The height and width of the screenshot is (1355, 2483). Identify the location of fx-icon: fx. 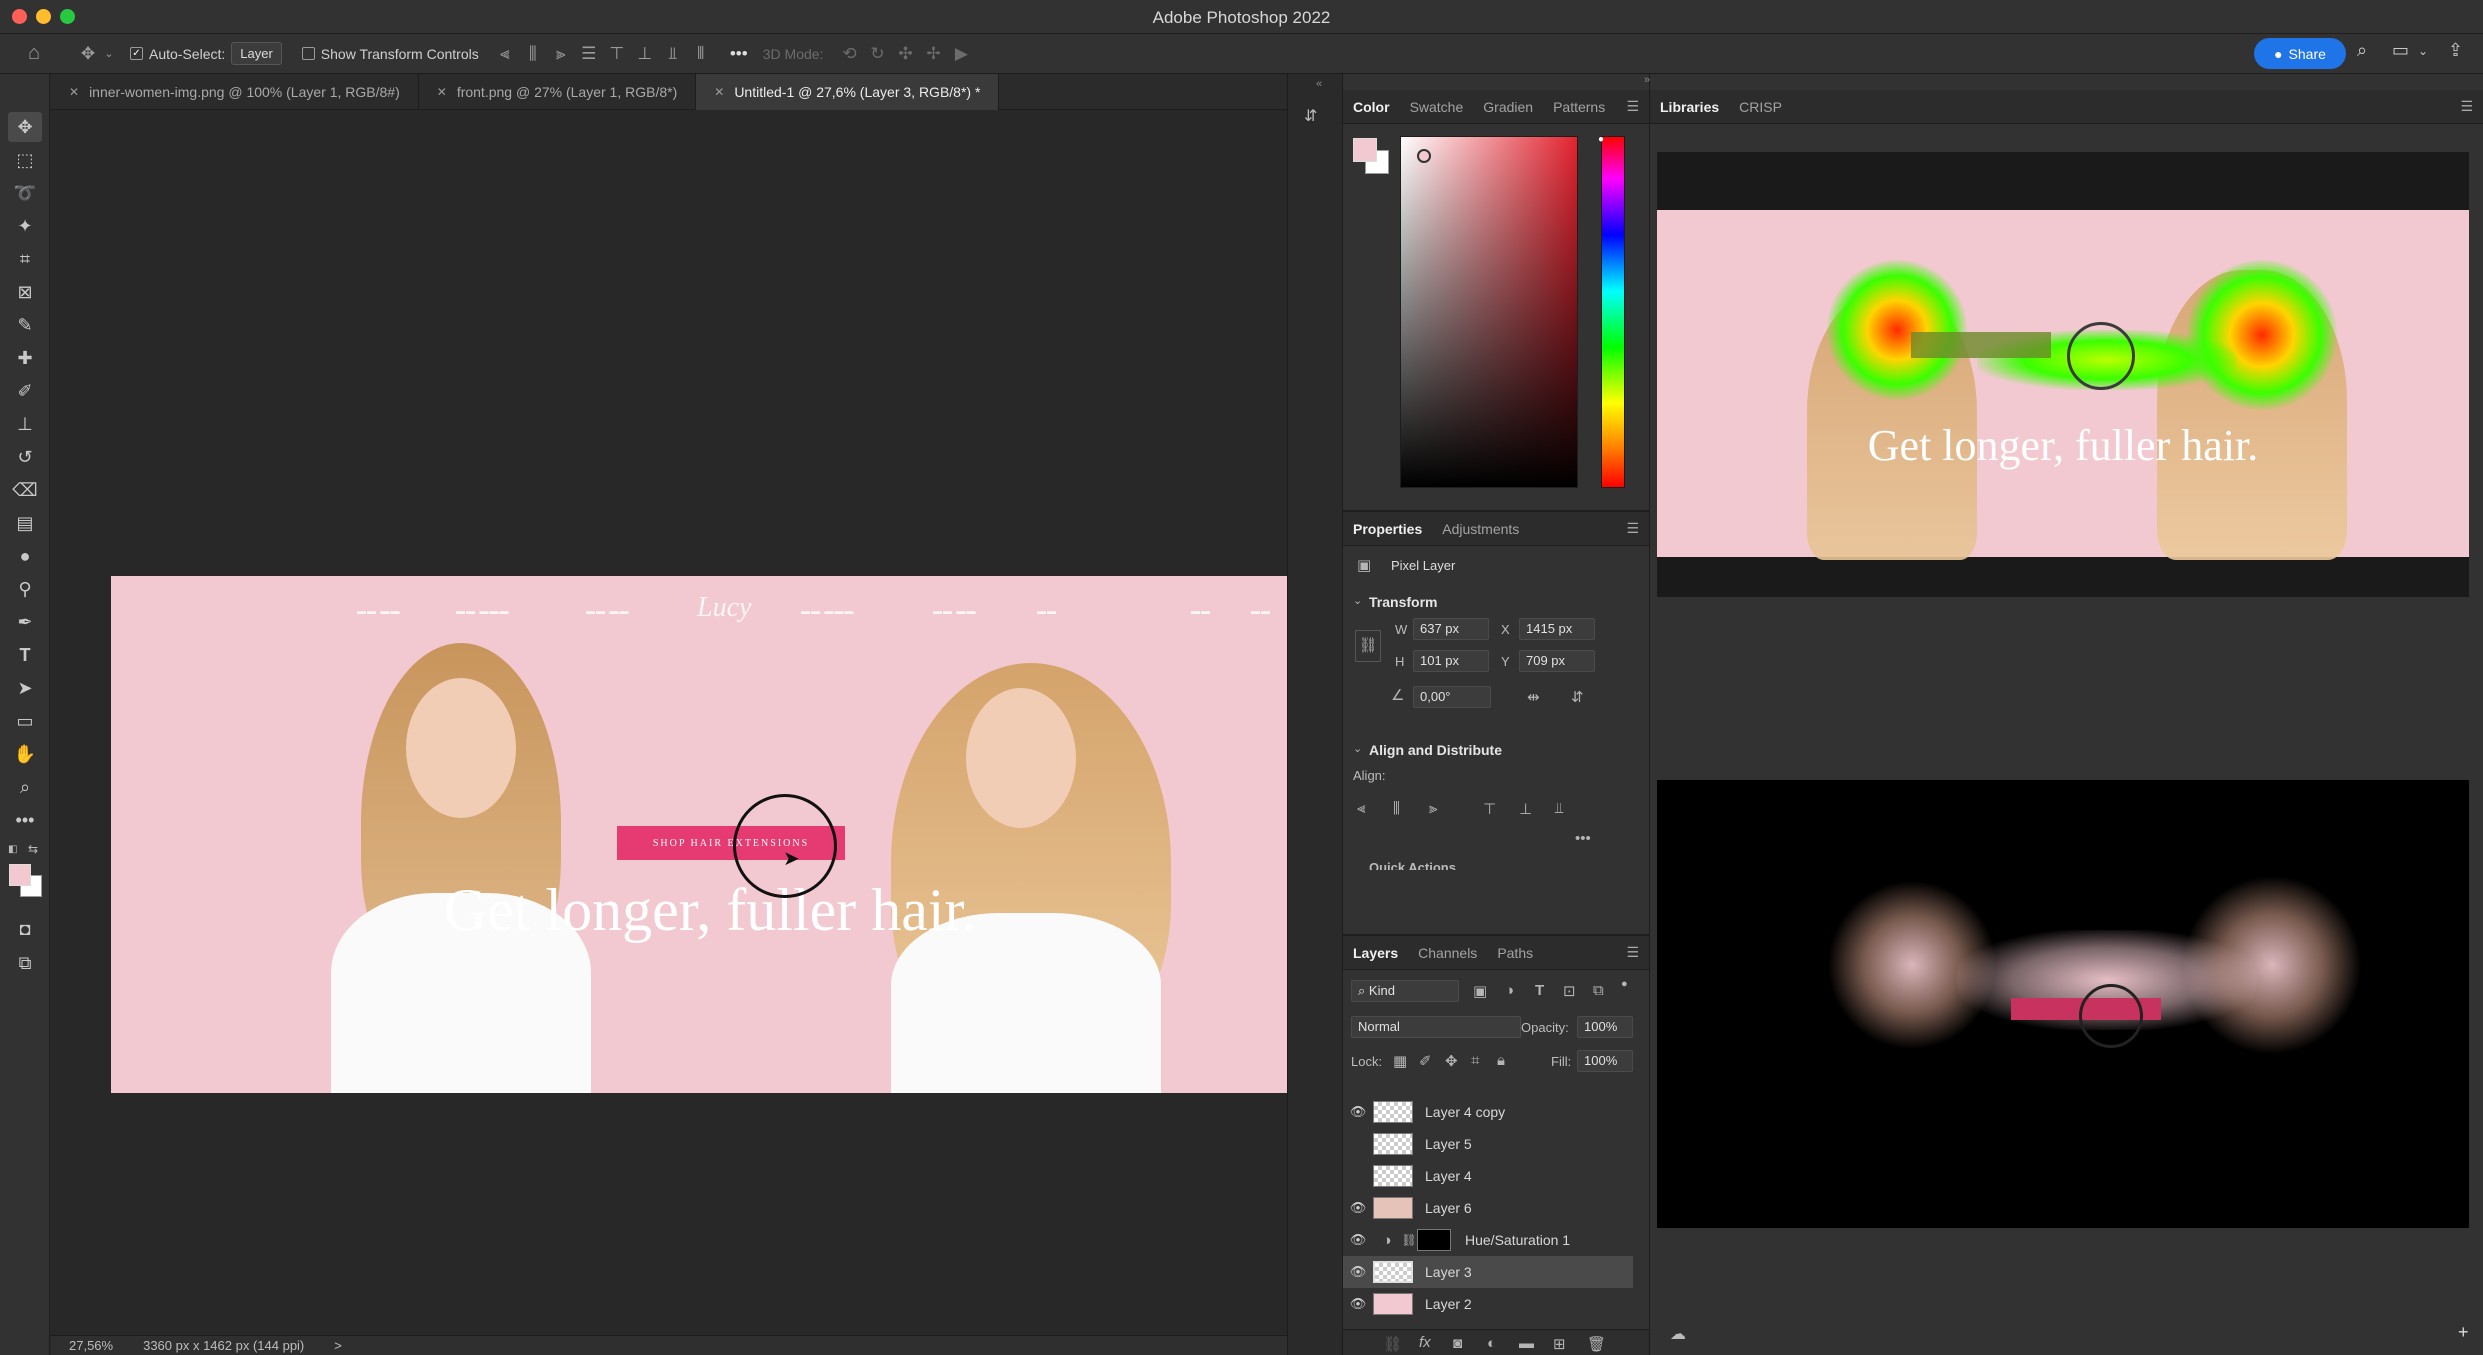
(1425, 1342).